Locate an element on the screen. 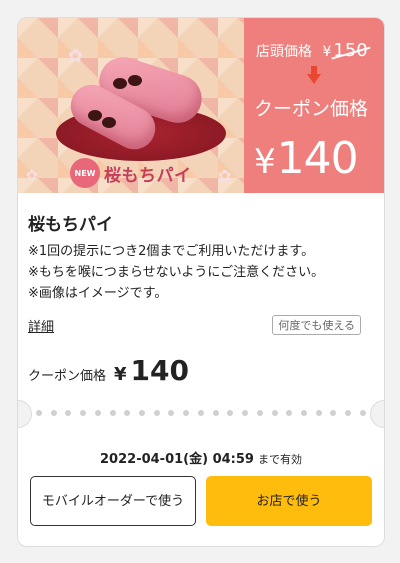  validity-text: 2022-04-01(金) 04:59 まで有効 is located at coordinates (201, 457).